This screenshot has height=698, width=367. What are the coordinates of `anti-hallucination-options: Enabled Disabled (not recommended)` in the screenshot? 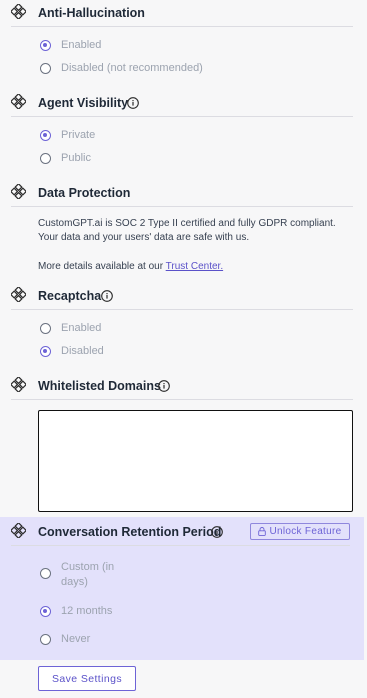 It's located at (182, 54).